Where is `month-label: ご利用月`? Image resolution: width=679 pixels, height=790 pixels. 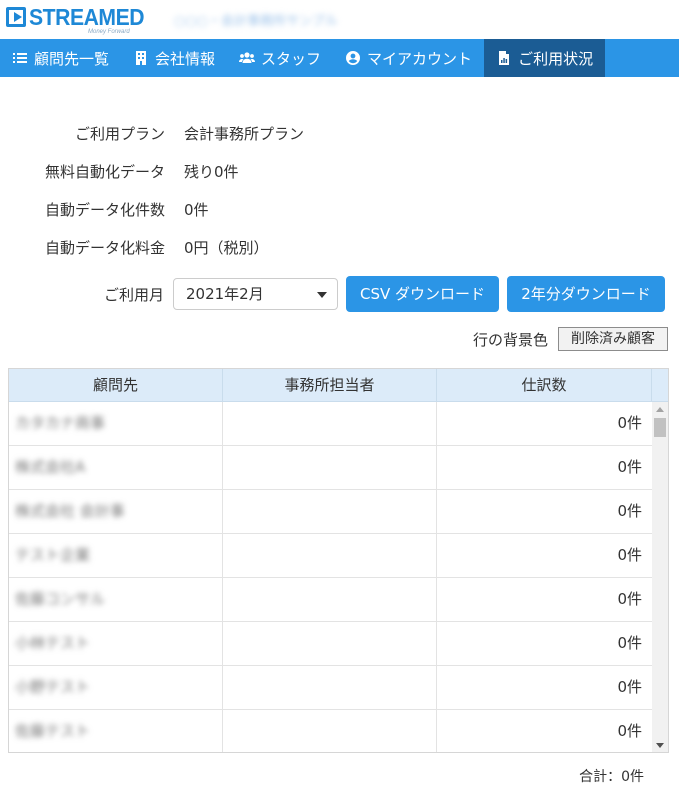 month-label: ご利用月 is located at coordinates (133, 295).